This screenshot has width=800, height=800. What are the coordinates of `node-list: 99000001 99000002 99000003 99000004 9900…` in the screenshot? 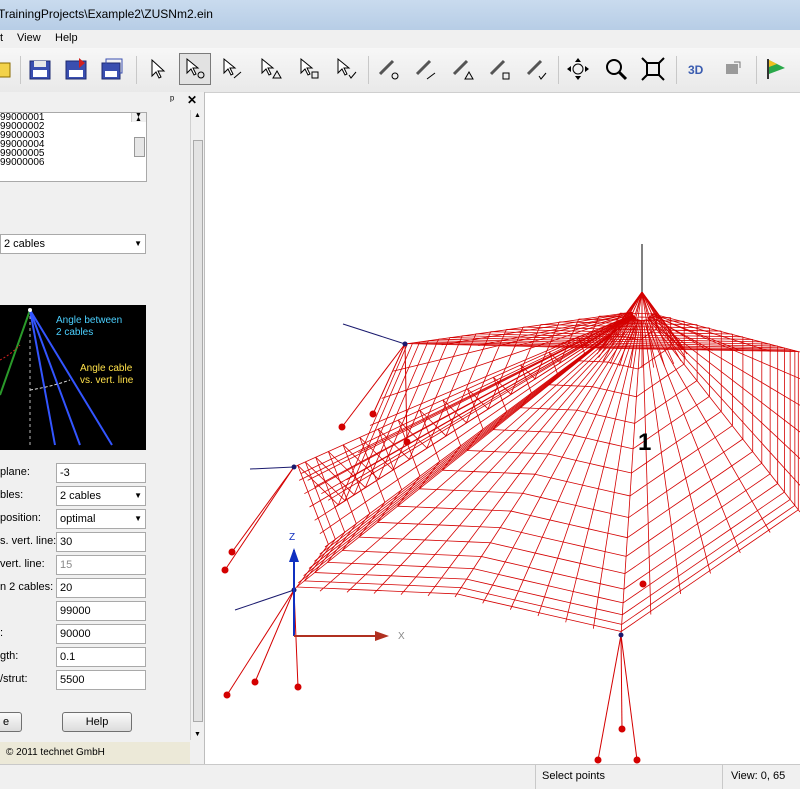 It's located at (73, 147).